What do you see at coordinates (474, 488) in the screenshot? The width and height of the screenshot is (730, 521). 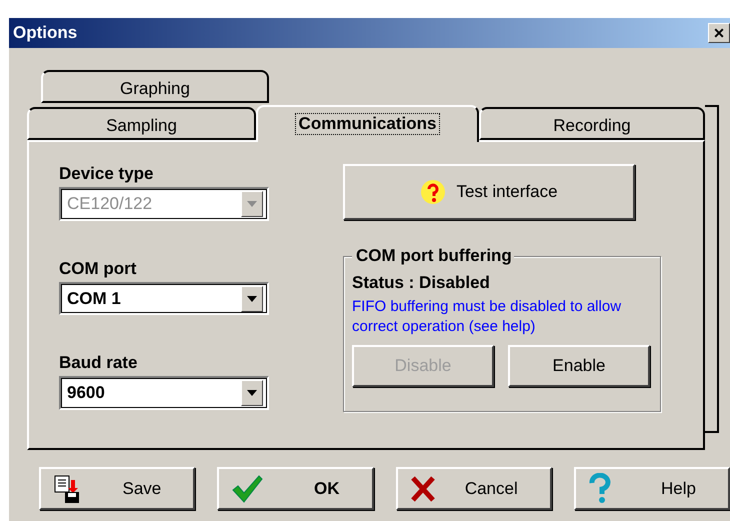 I see `dialog-button: Cancel` at bounding box center [474, 488].